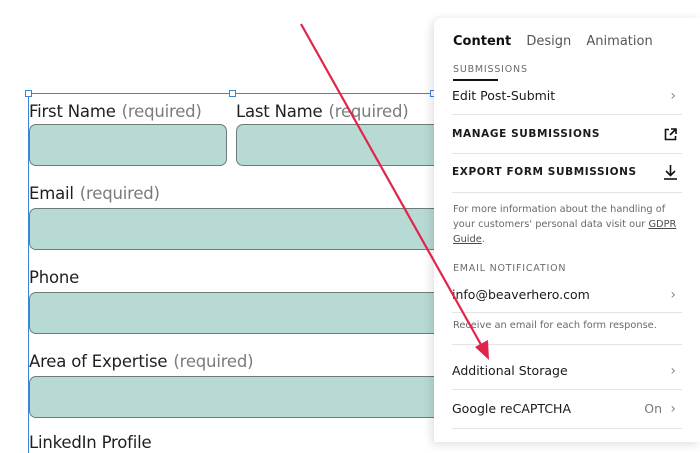  What do you see at coordinates (670, 172) in the screenshot?
I see `download-icon` at bounding box center [670, 172].